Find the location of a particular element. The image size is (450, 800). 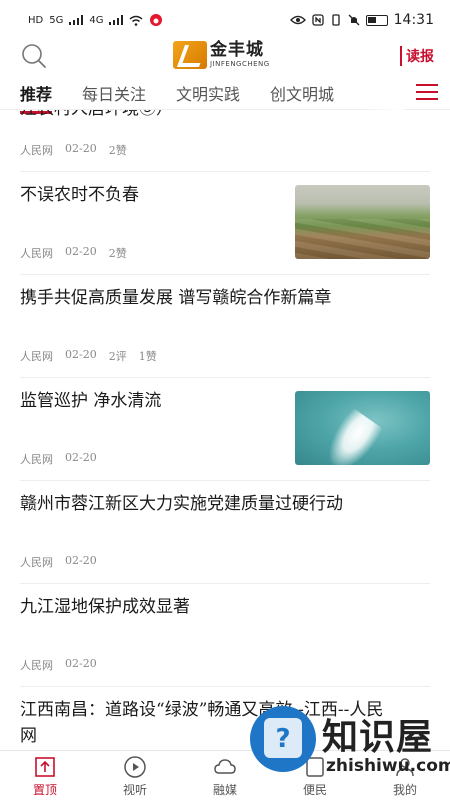

nav-top: 置顶 is located at coordinates (45, 775).